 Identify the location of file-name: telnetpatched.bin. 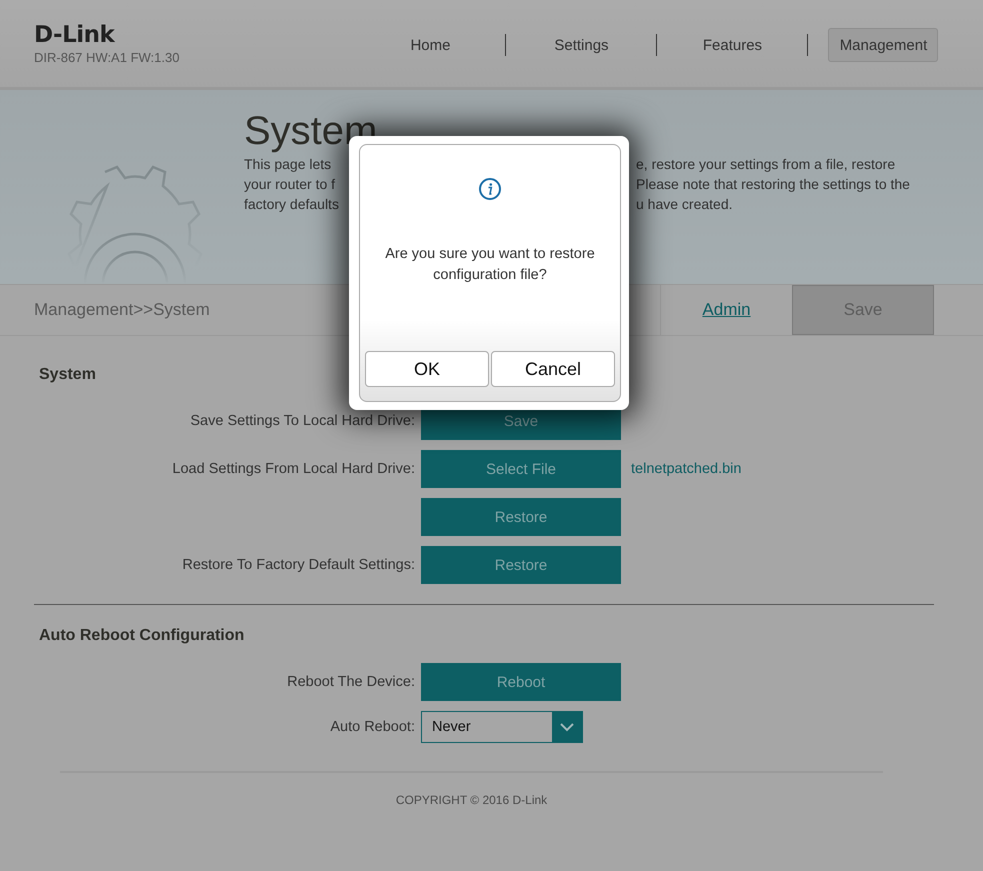
(686, 469).